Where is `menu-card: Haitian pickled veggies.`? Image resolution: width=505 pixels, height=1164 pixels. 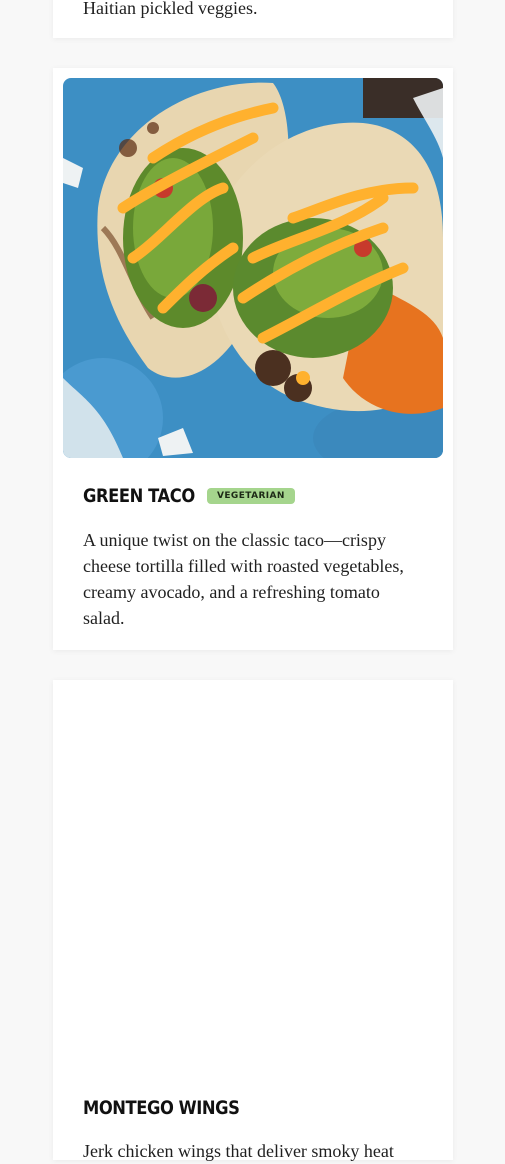 menu-card: Haitian pickled veggies. is located at coordinates (253, 19).